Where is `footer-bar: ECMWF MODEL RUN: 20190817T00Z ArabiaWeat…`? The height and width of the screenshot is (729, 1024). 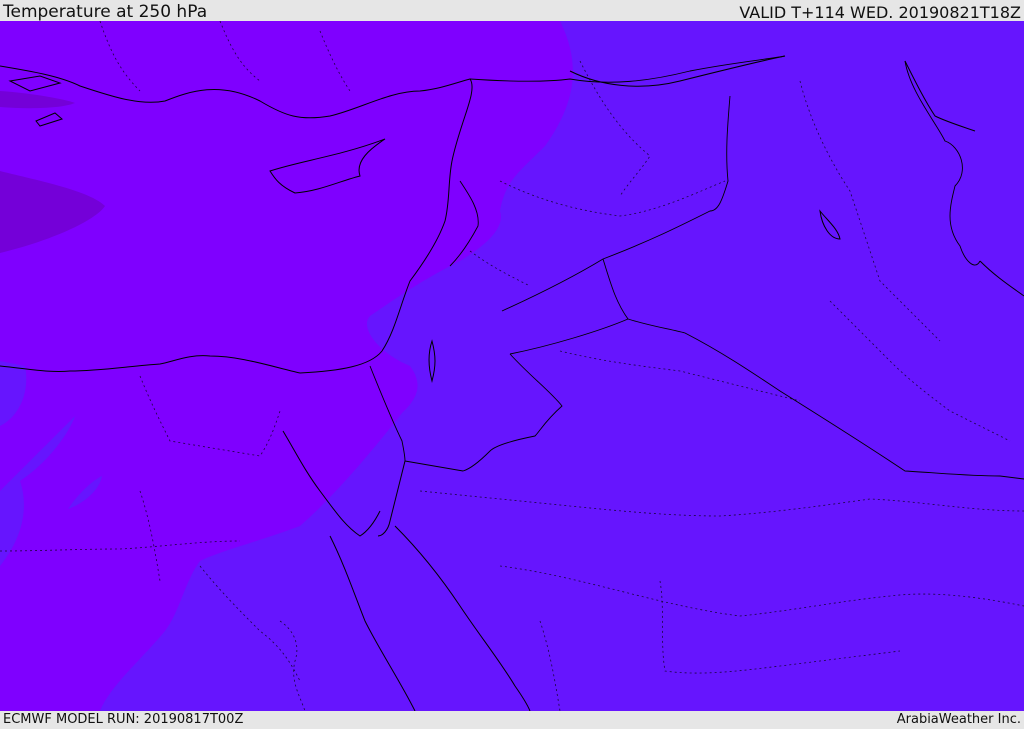 footer-bar: ECMWF MODEL RUN: 20190817T00Z ArabiaWeat… is located at coordinates (512, 720).